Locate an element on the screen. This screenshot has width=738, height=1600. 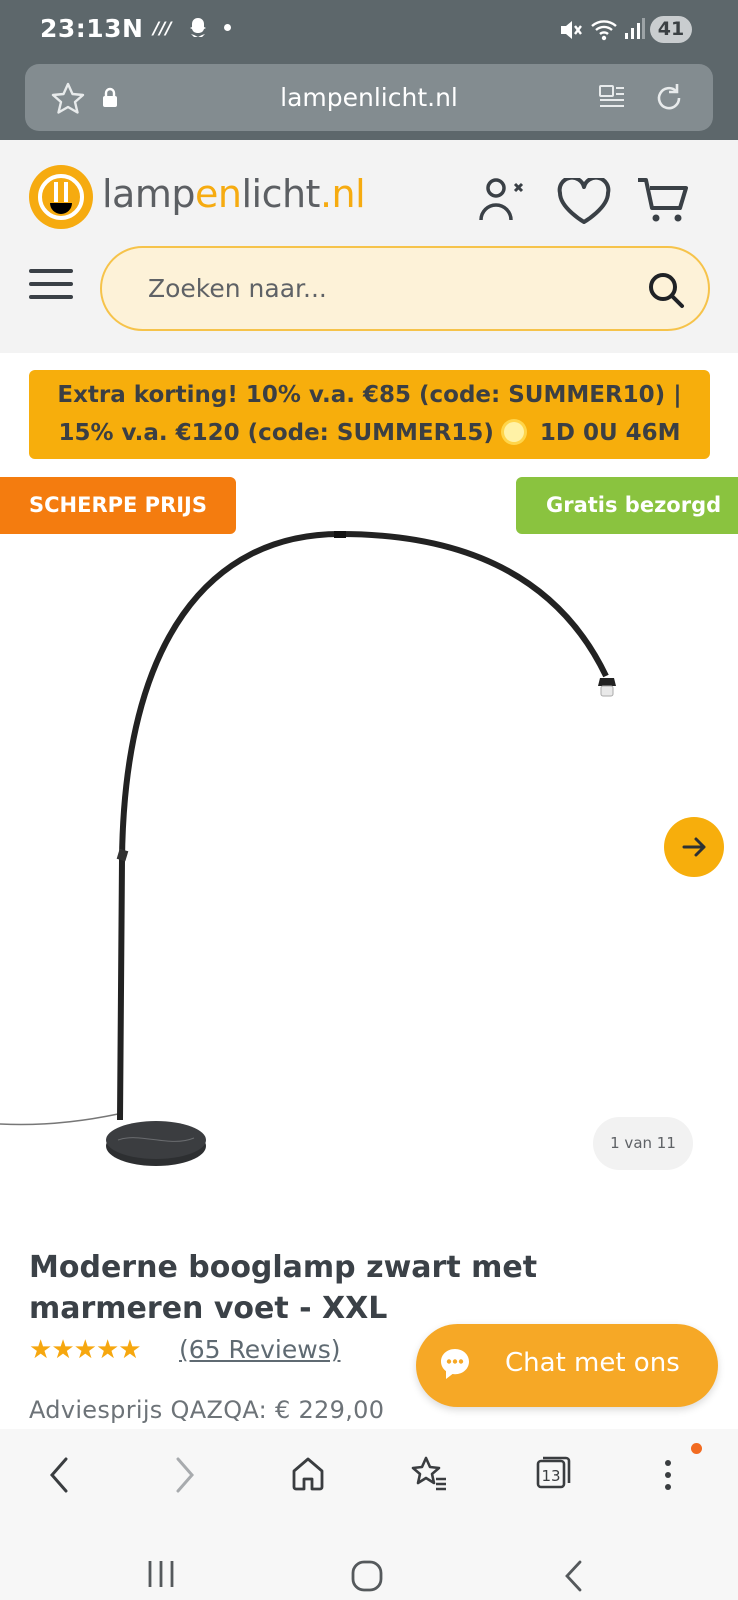
chat-label: Chat met ons is located at coordinates (592, 1363).